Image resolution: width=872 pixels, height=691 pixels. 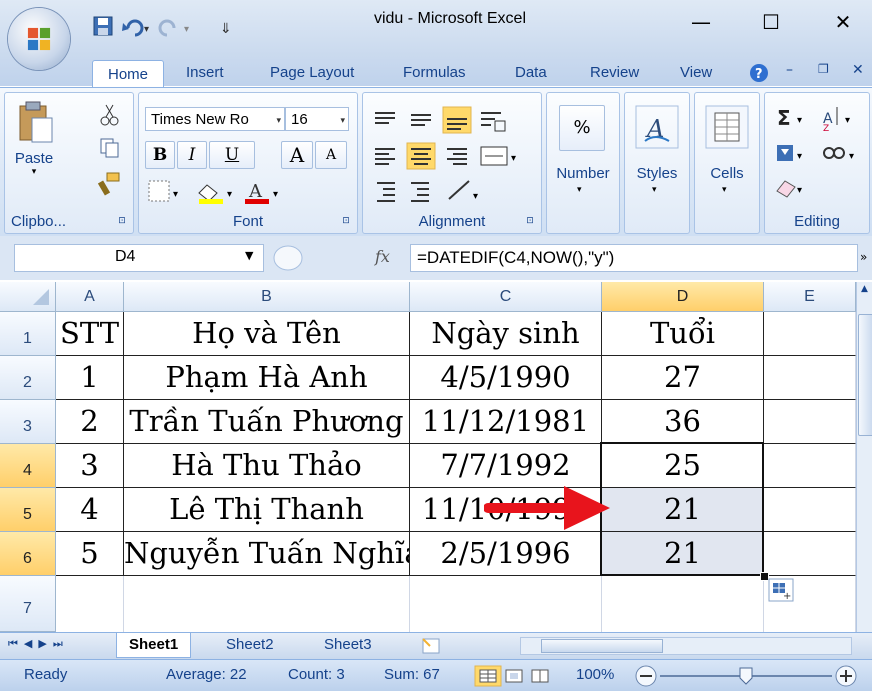 What do you see at coordinates (457, 156) in the screenshot?
I see `align-right-icon` at bounding box center [457, 156].